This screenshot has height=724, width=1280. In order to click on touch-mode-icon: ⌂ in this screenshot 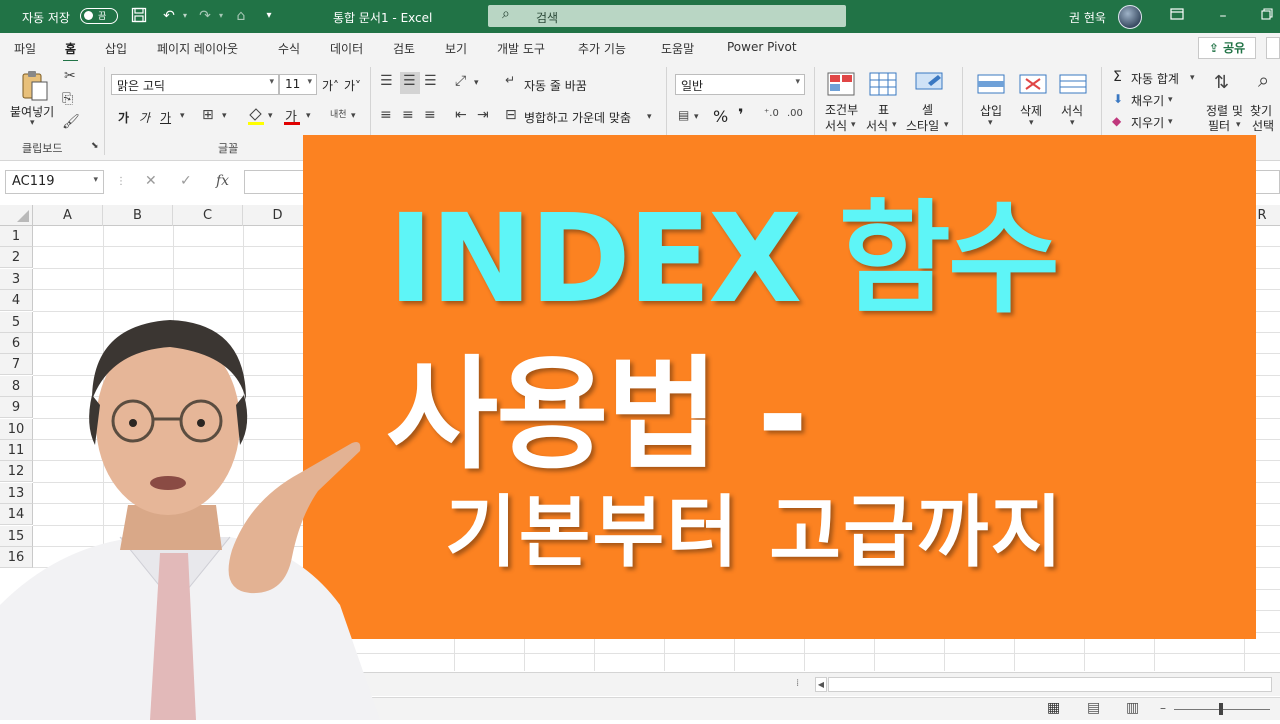, I will do `click(241, 16)`.